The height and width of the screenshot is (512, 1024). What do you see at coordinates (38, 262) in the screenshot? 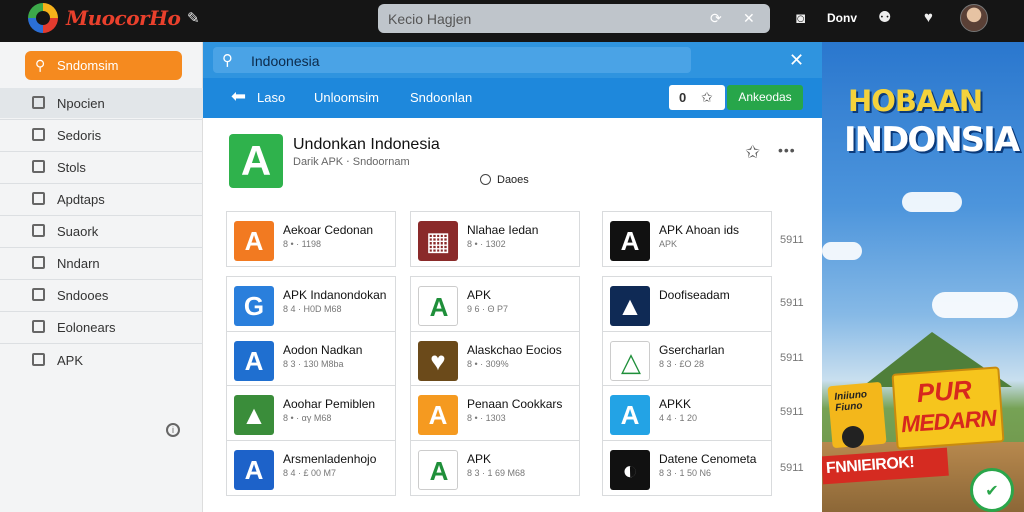
I see `folder-icon` at bounding box center [38, 262].